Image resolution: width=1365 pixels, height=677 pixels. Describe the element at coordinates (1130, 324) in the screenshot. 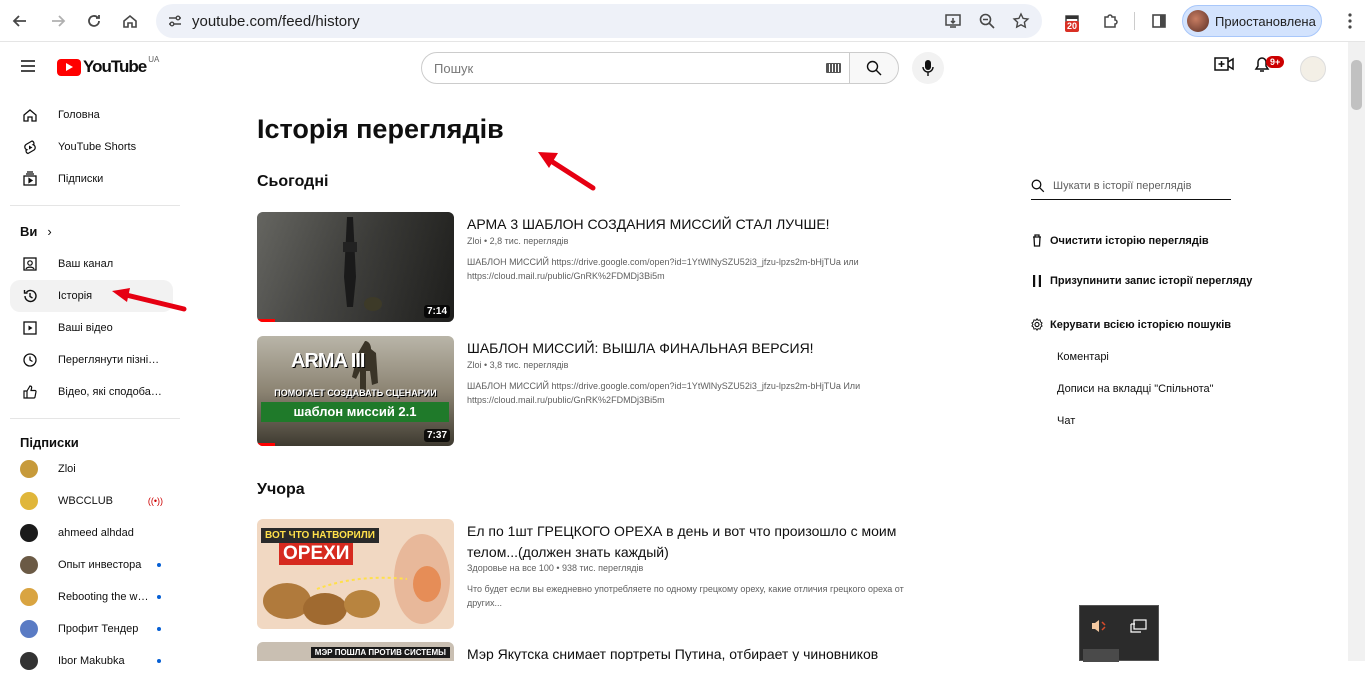

I see `manage-history-button: Керувати всією історією пошуків` at that location.